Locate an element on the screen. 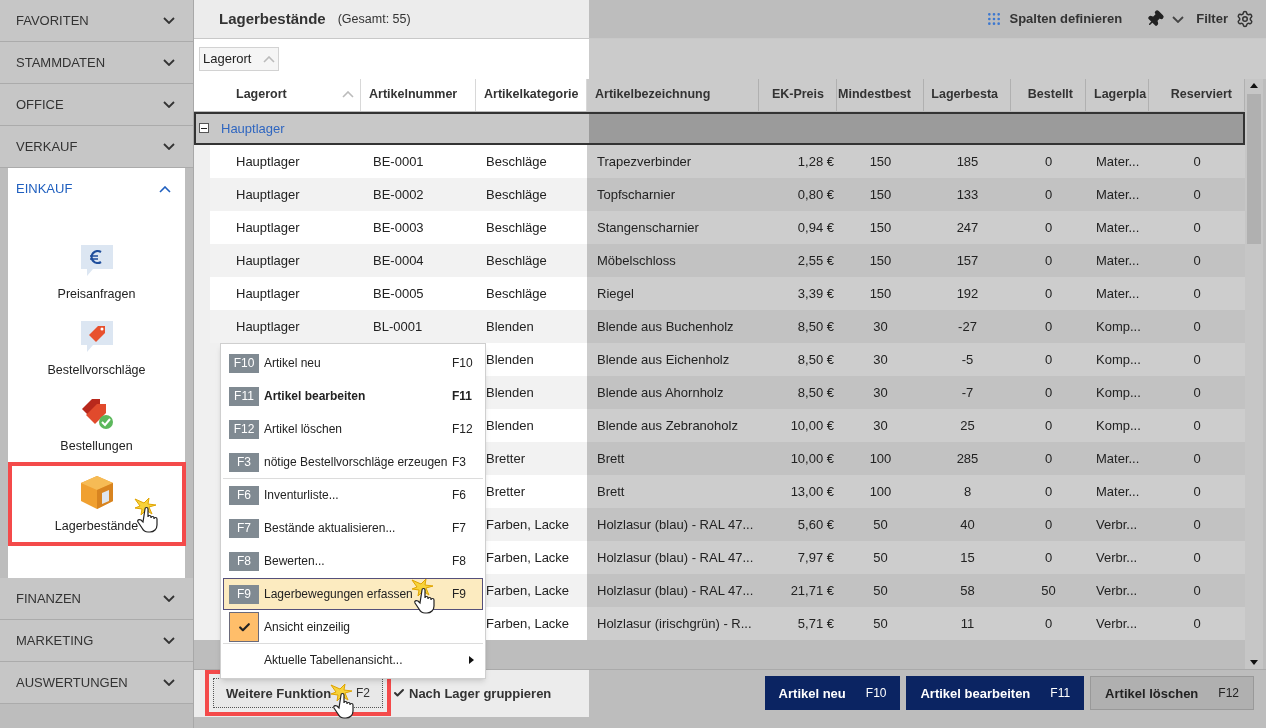 This screenshot has width=1266, height=728. table-row: Hauptlager BE-0003 Beschläge Stangenscharnier 0,94 € 150 247 0 Mater... 0 is located at coordinates (719, 227).